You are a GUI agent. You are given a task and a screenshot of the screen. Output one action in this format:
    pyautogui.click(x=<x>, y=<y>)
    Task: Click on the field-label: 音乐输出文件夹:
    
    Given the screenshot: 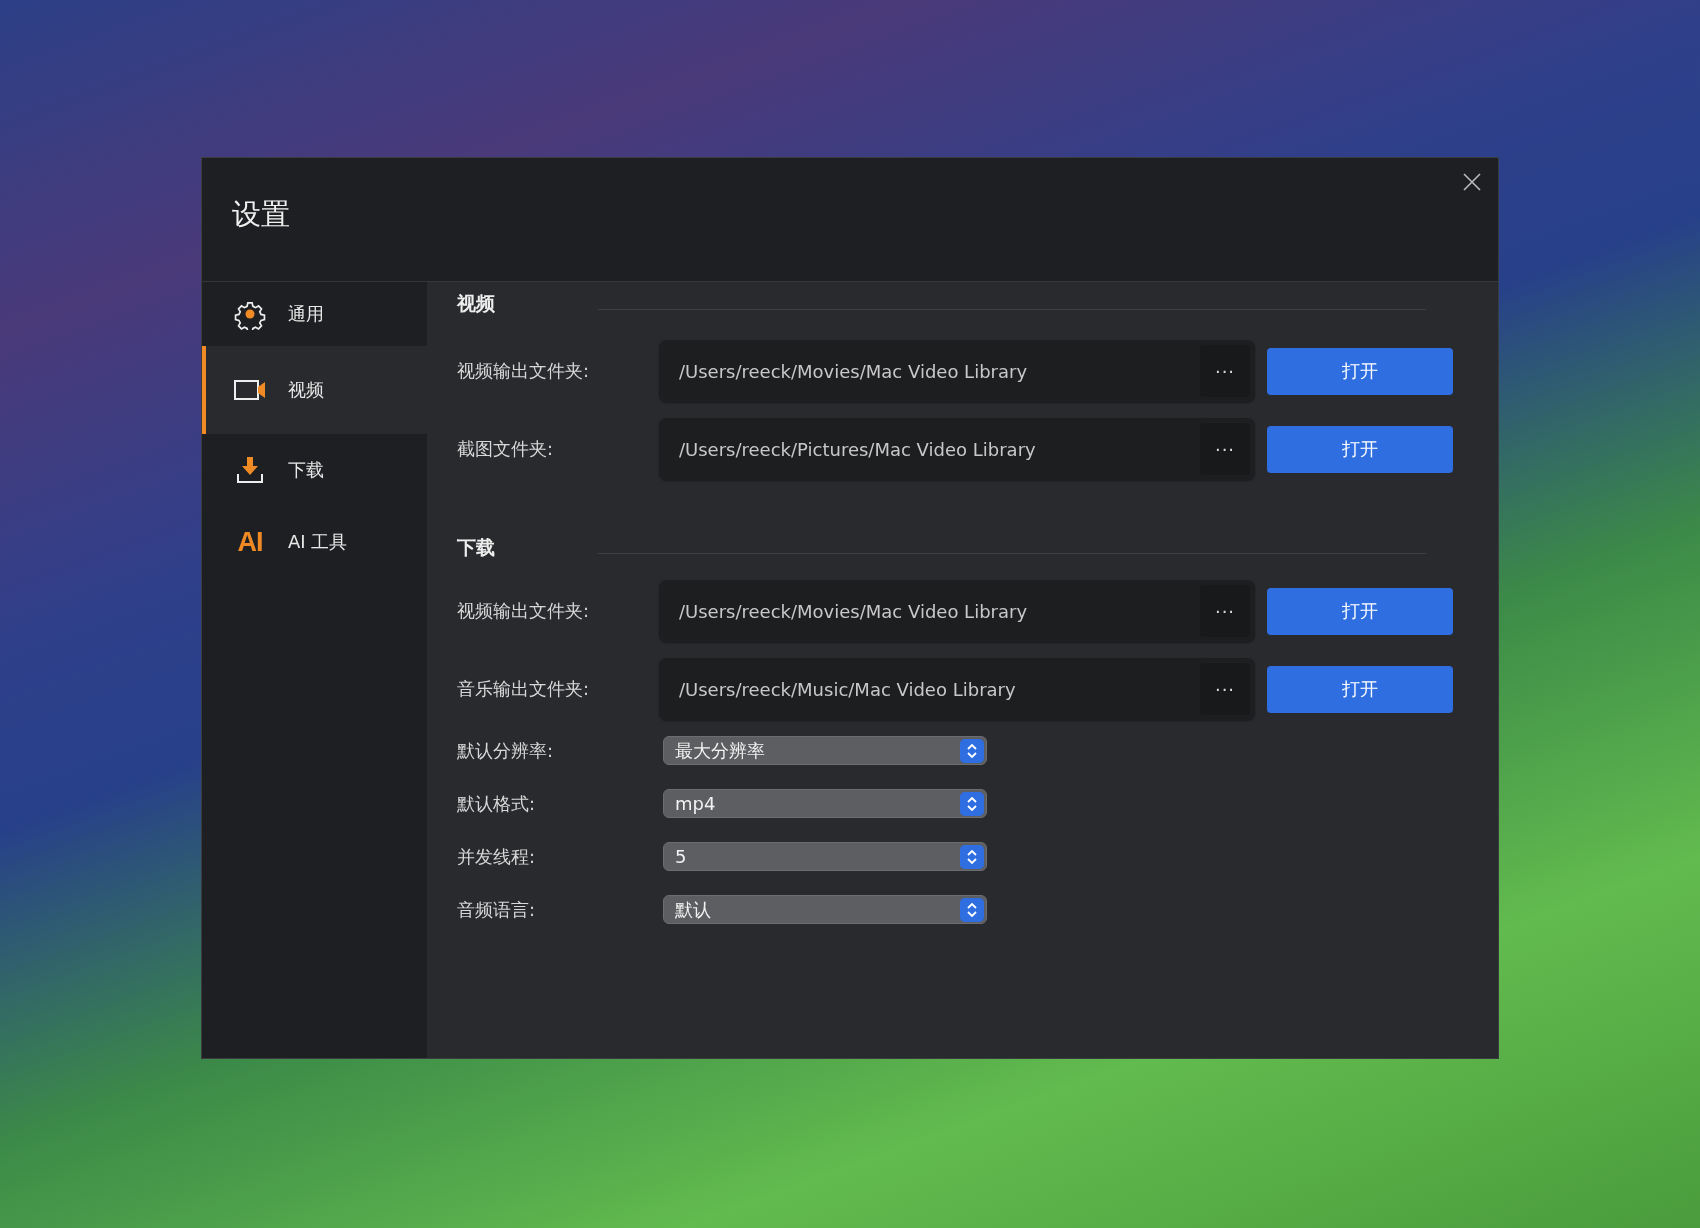 What is the action you would take?
    pyautogui.click(x=524, y=689)
    